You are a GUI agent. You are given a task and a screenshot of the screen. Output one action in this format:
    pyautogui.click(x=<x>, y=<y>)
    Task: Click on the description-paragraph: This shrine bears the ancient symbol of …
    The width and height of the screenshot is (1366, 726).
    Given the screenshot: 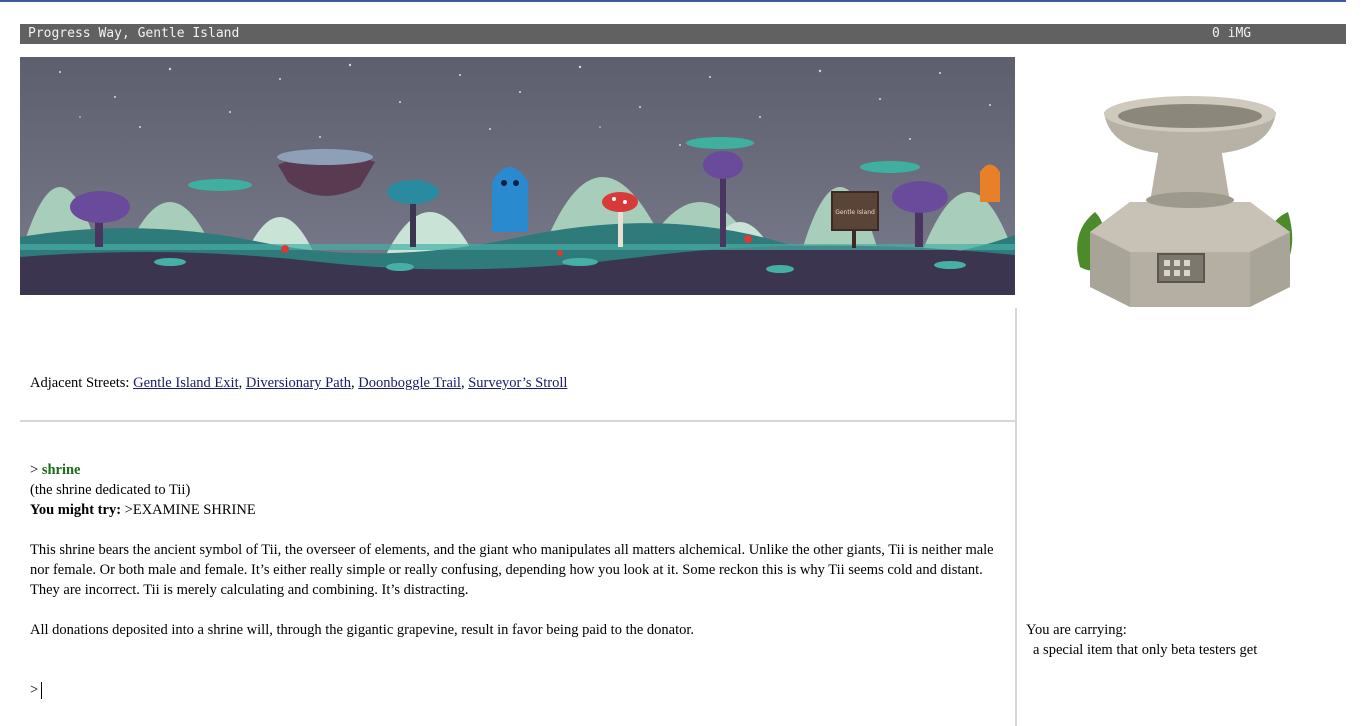 What is the action you would take?
    pyautogui.click(x=512, y=570)
    